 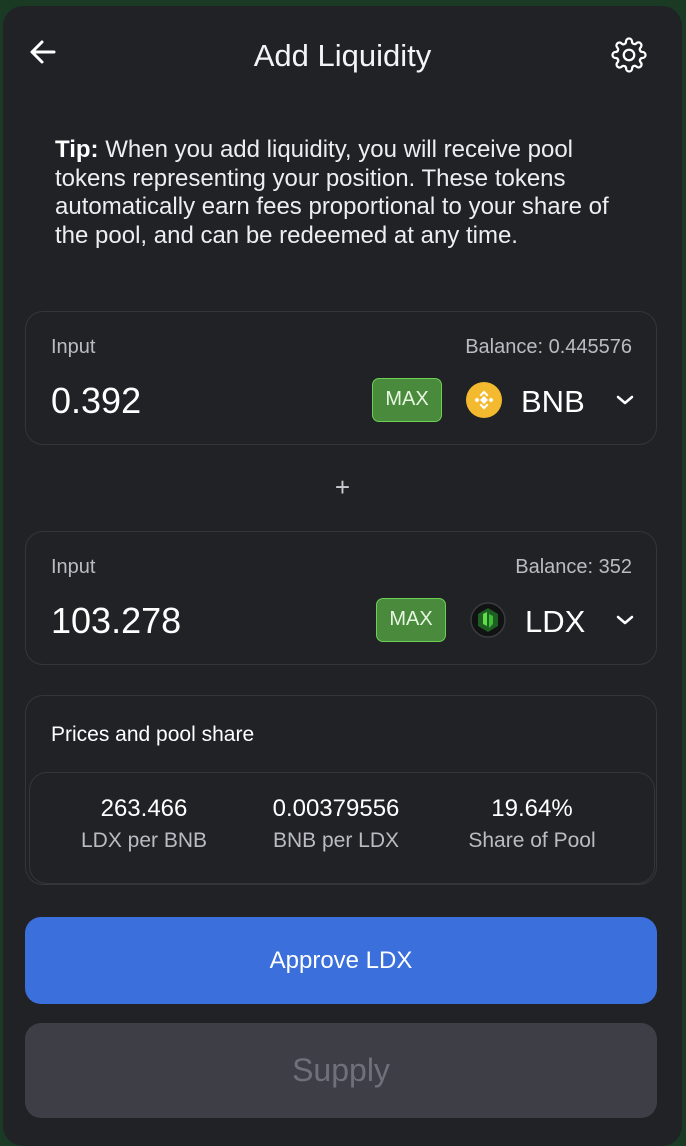 I want to click on price-label: LDX per BNB, so click(x=144, y=840).